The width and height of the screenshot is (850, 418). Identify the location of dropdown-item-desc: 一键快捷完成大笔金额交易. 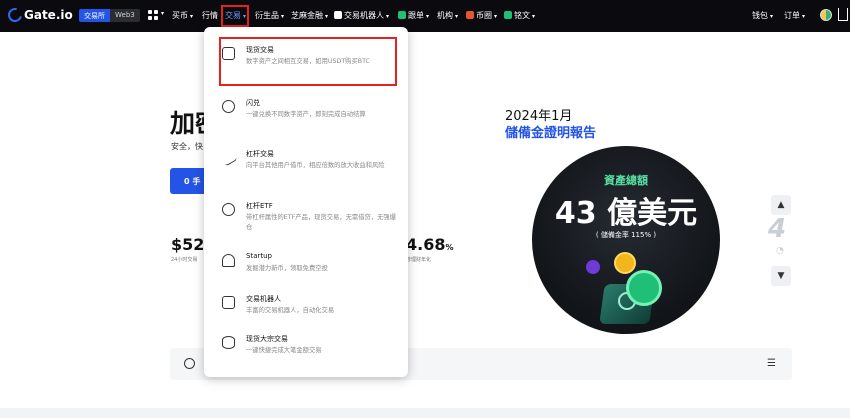
(284, 350).